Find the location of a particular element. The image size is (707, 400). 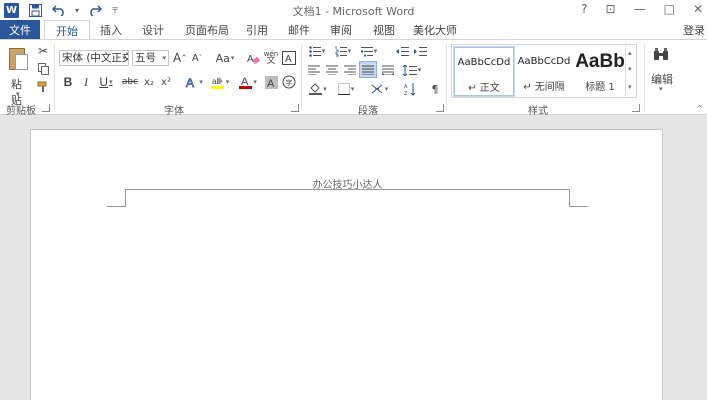

shading-button is located at coordinates (318, 89).